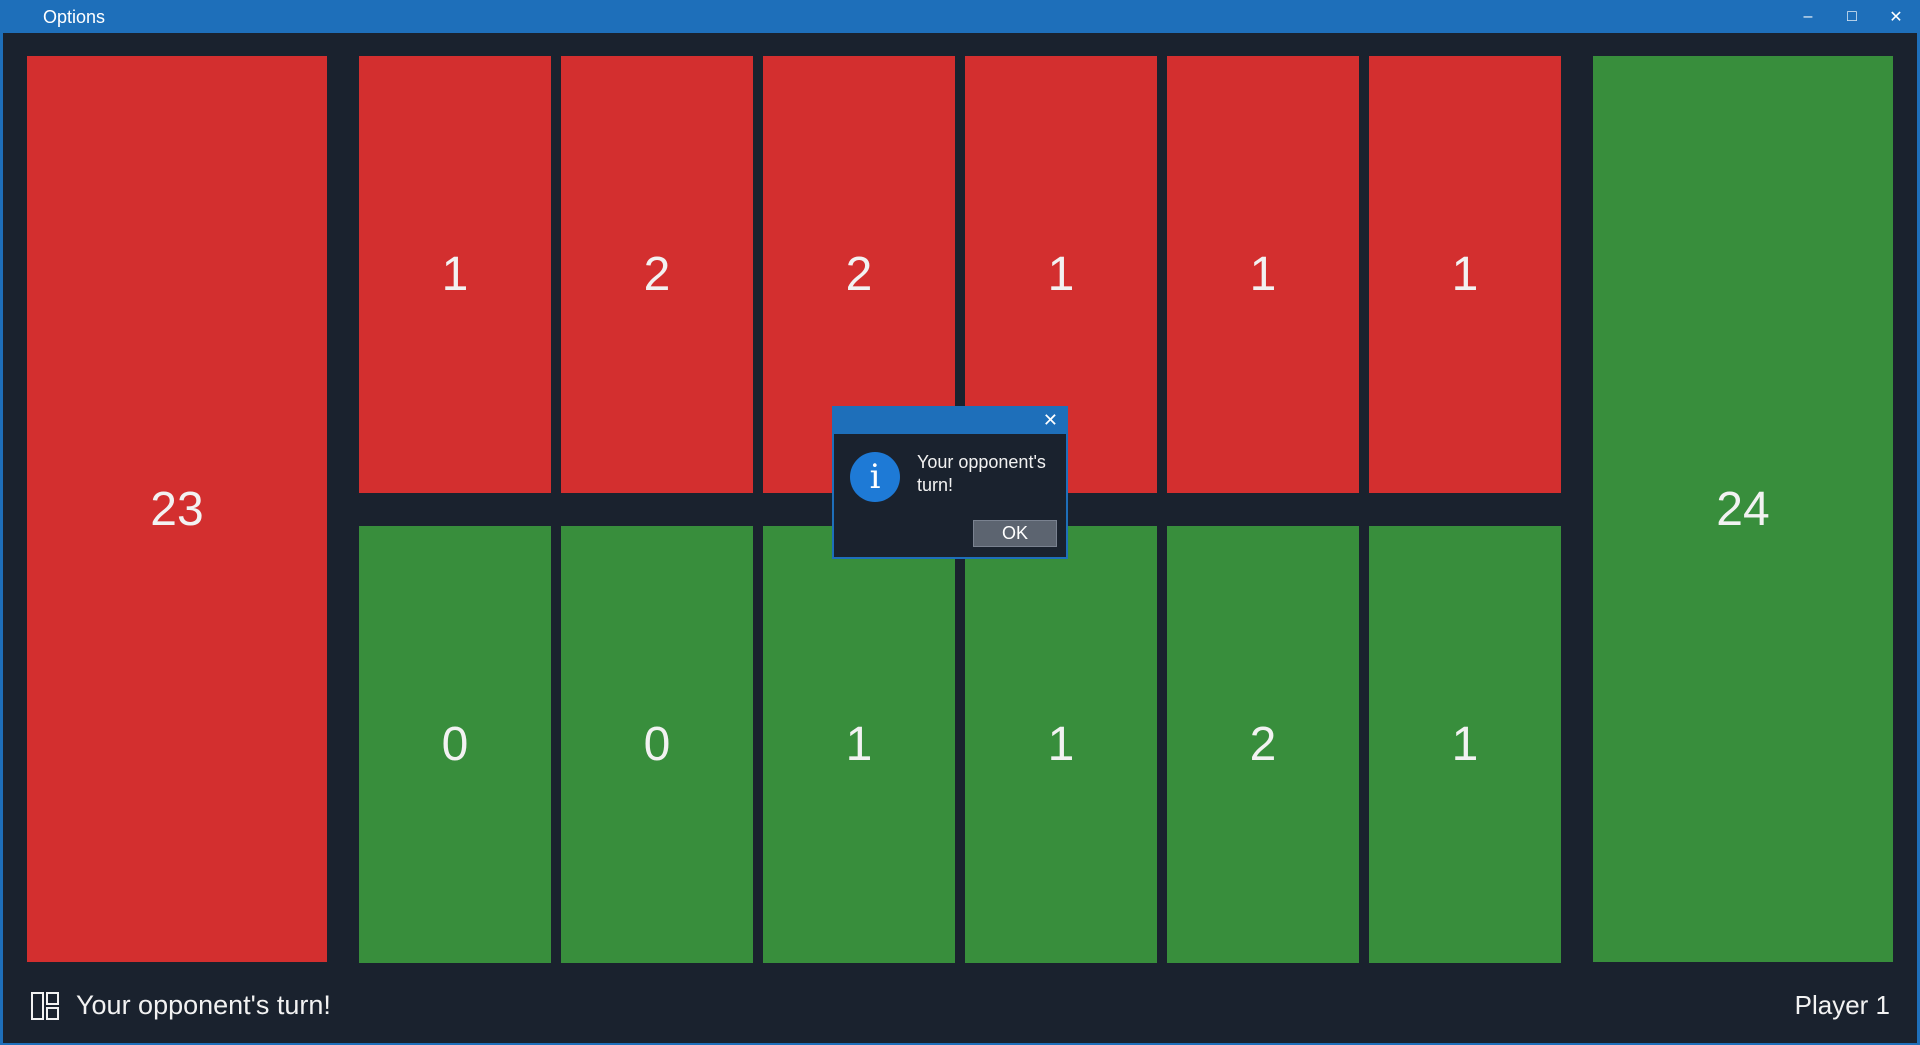 This screenshot has height=1045, width=1920. I want to click on player-pit-5: 2, so click(1263, 744).